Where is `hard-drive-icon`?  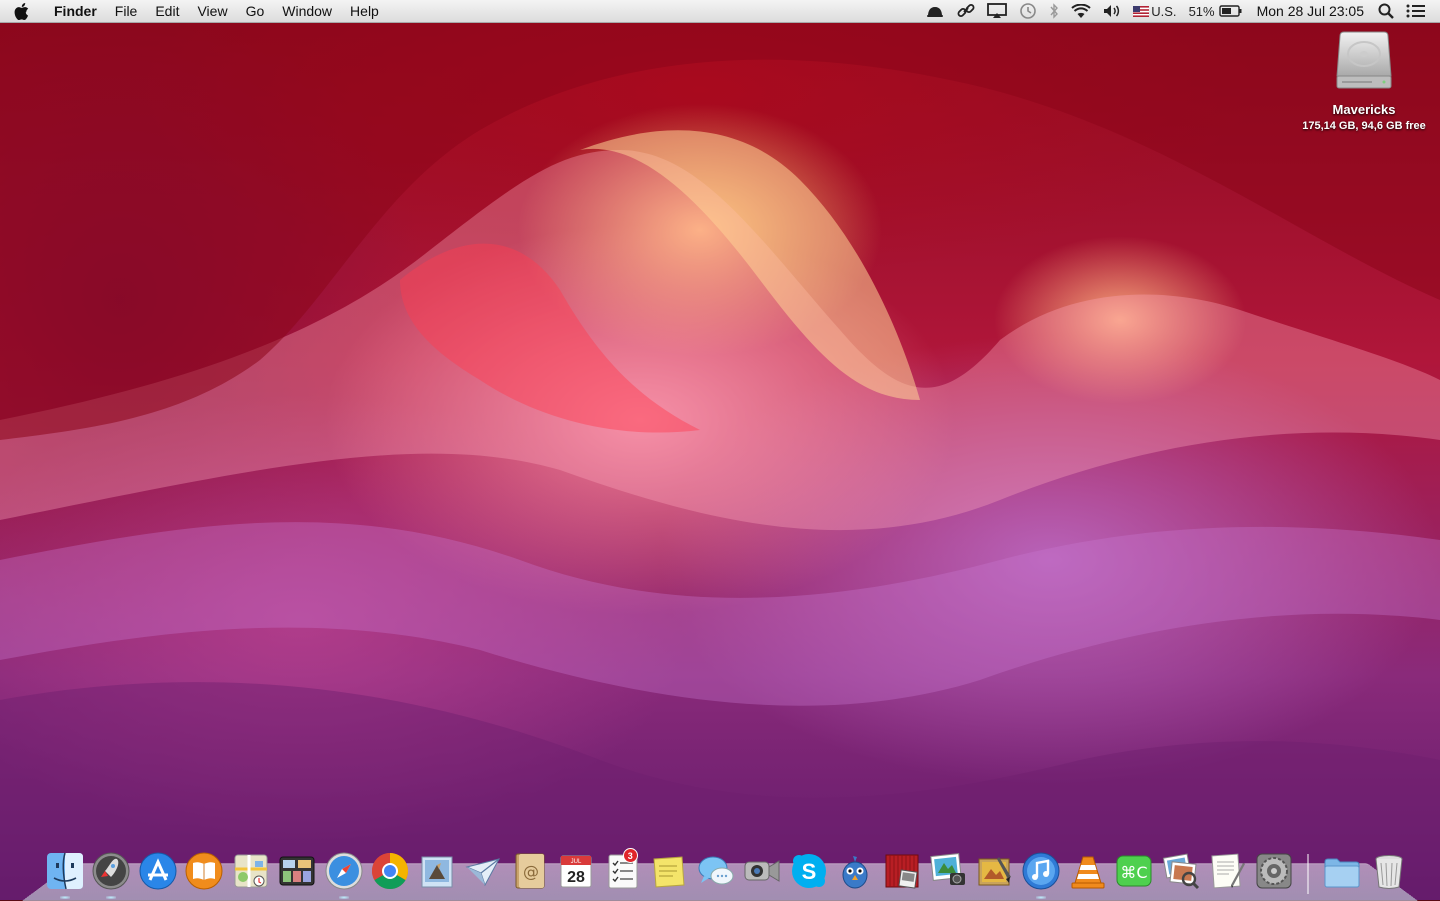 hard-drive-icon is located at coordinates (1364, 61).